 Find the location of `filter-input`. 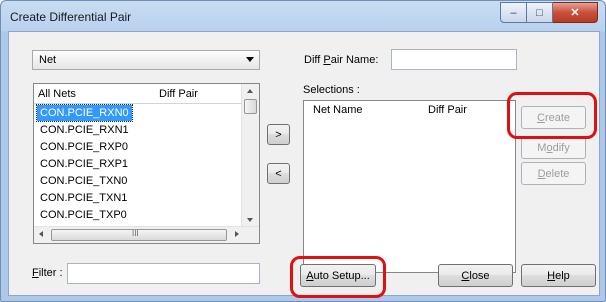

filter-input is located at coordinates (163, 273).